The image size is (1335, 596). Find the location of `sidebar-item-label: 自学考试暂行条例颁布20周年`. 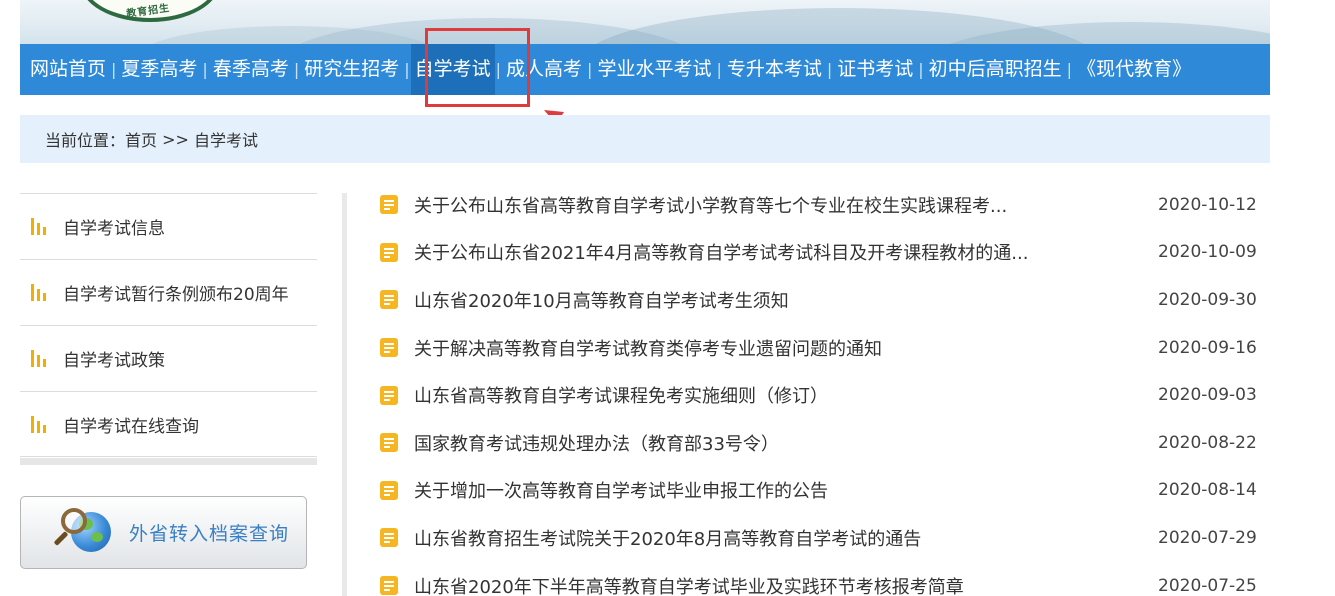

sidebar-item-label: 自学考试暂行条例颁布20周年 is located at coordinates (176, 295).